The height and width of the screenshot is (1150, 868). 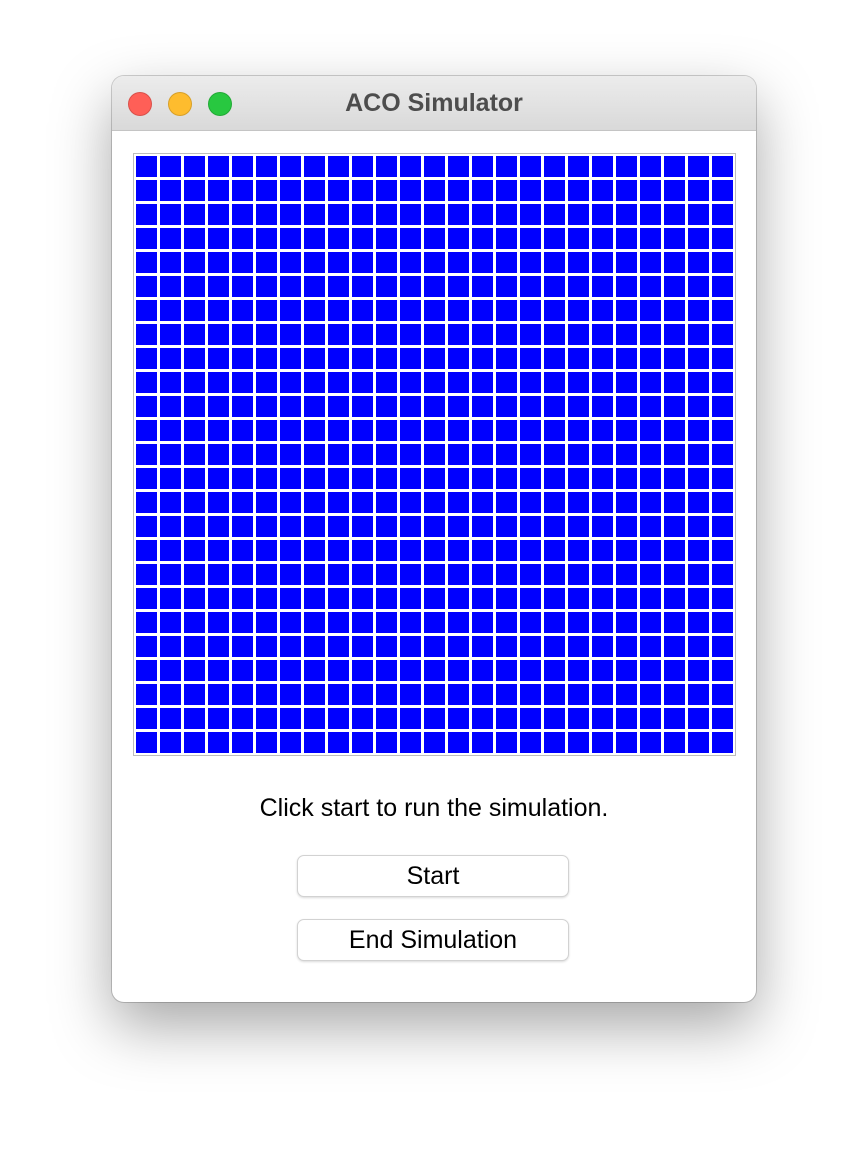 I want to click on title-bar: ACO Simulator, so click(x=434, y=103).